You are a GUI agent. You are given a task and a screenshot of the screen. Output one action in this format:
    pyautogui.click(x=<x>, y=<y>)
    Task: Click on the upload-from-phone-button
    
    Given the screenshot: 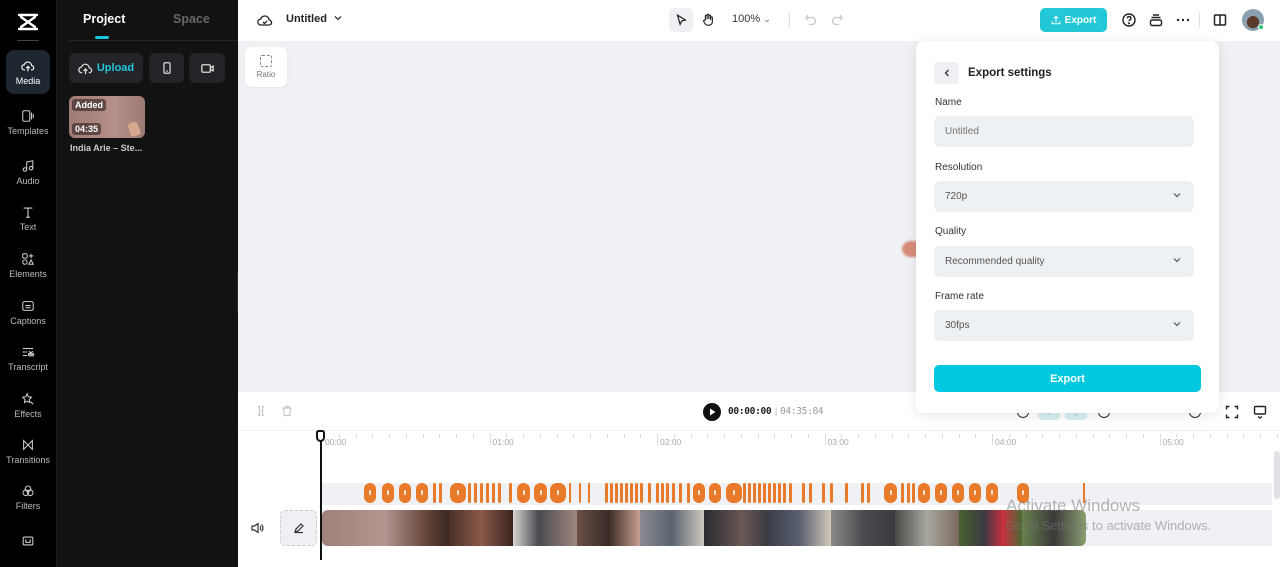 What is the action you would take?
    pyautogui.click(x=166, y=68)
    